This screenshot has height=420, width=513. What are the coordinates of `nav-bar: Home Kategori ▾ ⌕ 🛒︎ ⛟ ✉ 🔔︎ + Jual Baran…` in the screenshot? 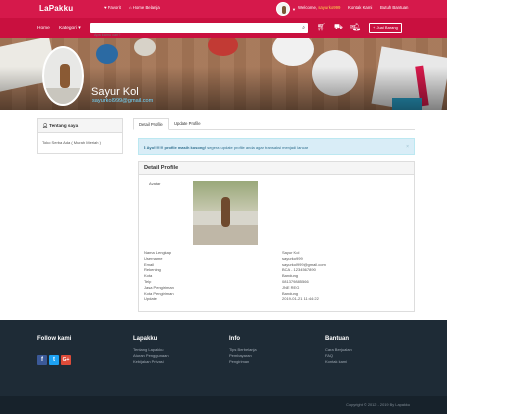 It's located at (223, 29).